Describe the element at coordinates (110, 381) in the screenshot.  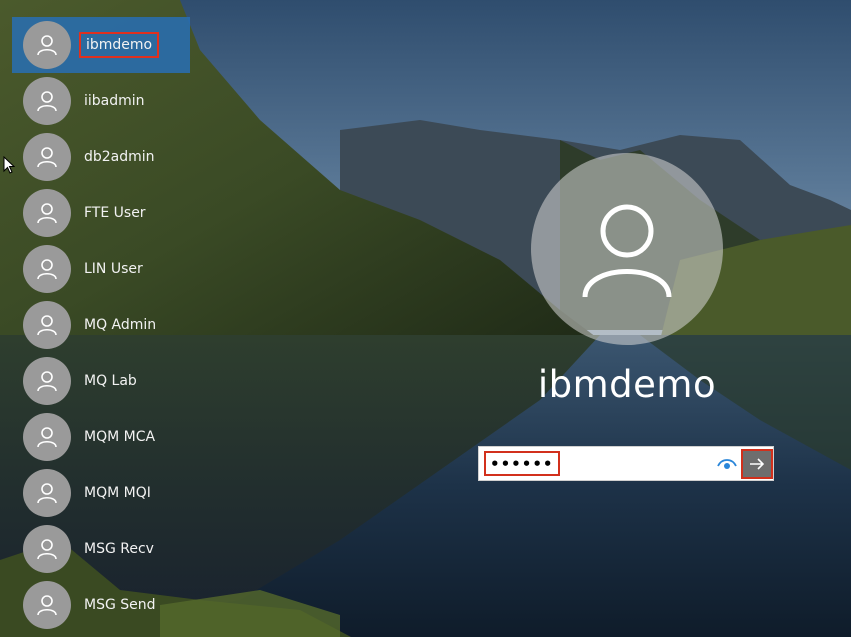
I see `user-name: MQ Lab` at that location.